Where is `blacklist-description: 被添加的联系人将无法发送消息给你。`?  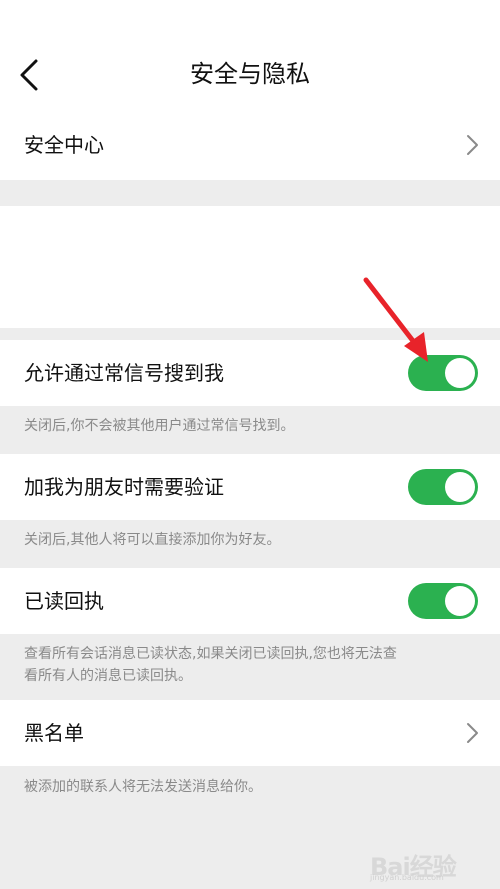 blacklist-description: 被添加的联系人将无法发送消息给你。 is located at coordinates (143, 787).